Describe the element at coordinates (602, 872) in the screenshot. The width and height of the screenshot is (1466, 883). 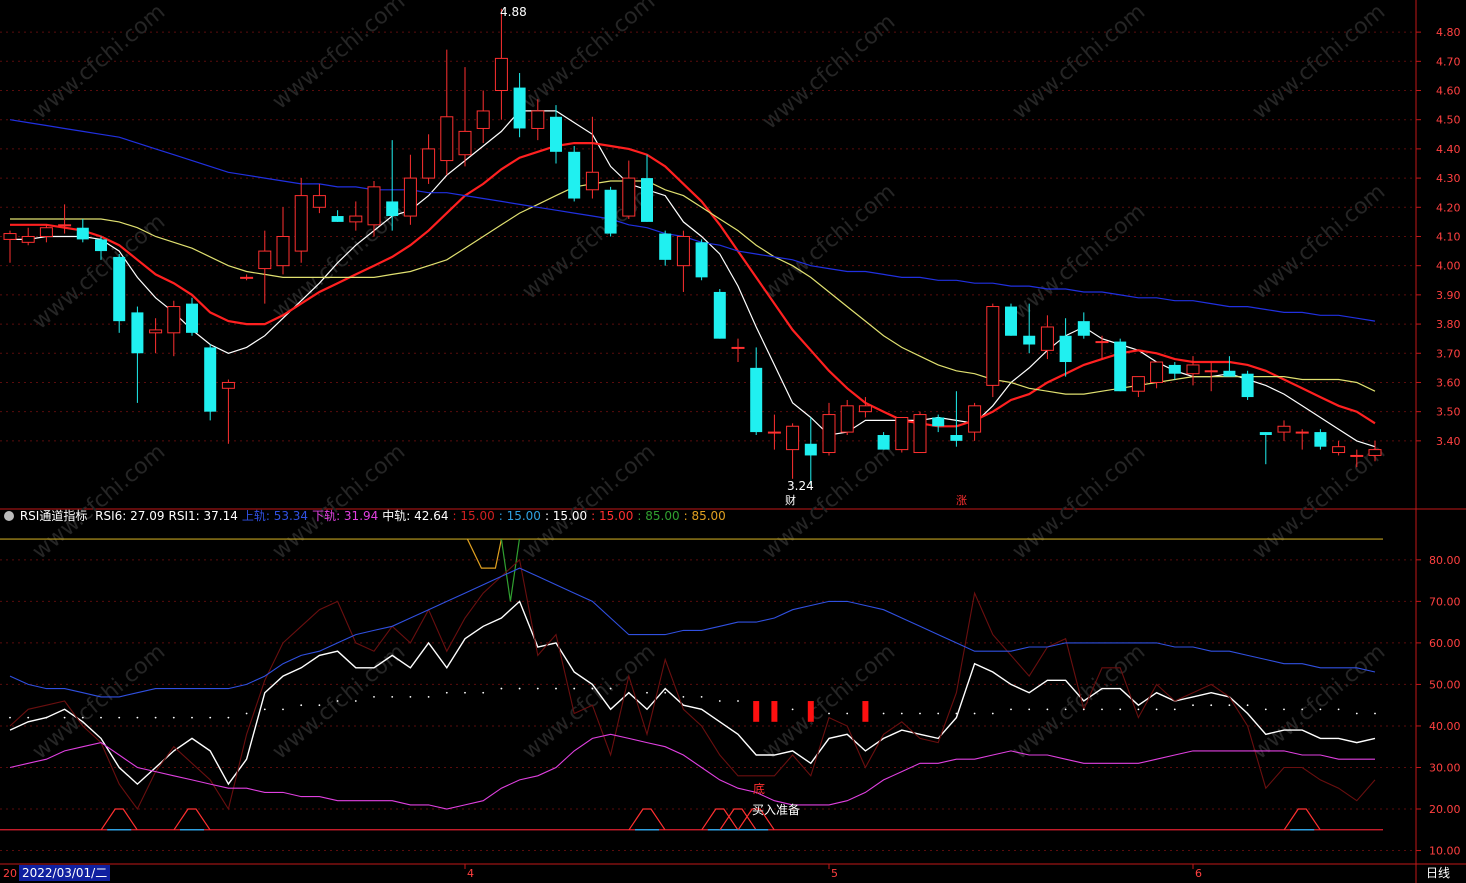
I see `x-axis-labels: 20 4 5 6` at that location.